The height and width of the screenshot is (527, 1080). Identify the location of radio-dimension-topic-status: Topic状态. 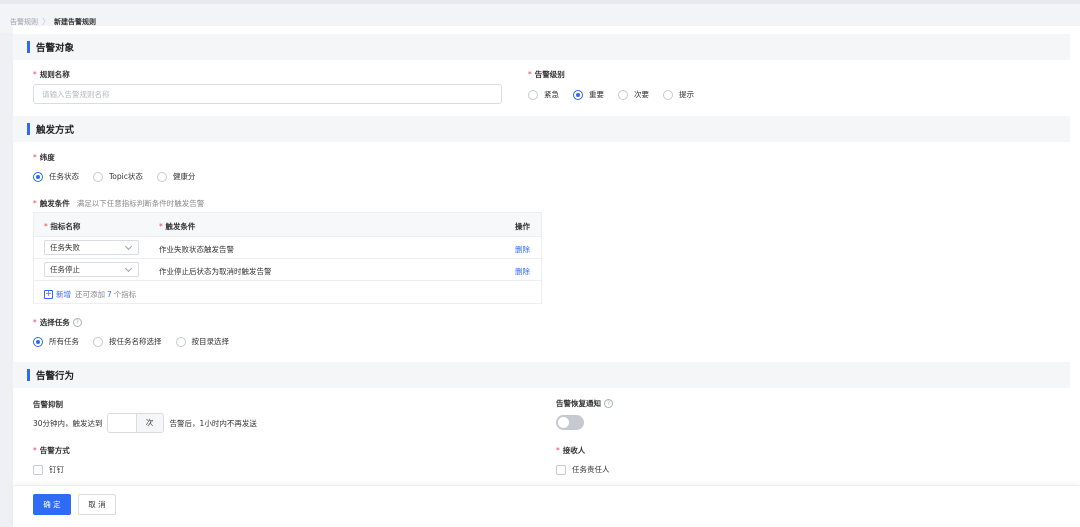
(118, 176).